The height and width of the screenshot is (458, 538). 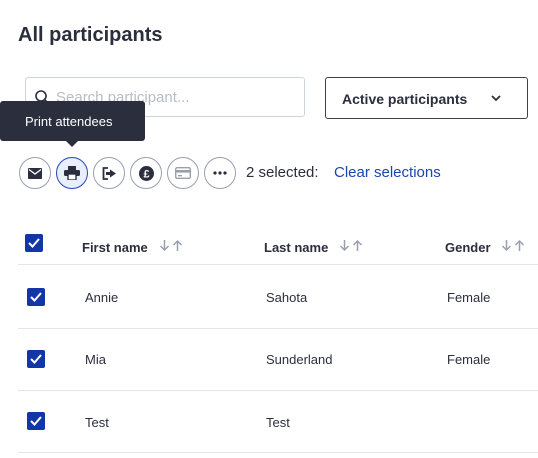 I want to click on sort-last-name, so click(x=351, y=245).